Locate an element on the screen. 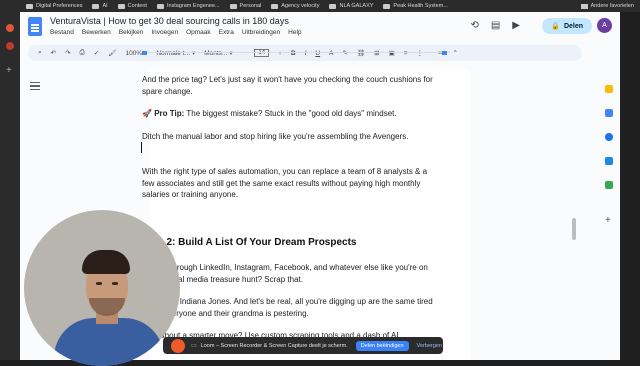  tasks-icon is located at coordinates (609, 137).